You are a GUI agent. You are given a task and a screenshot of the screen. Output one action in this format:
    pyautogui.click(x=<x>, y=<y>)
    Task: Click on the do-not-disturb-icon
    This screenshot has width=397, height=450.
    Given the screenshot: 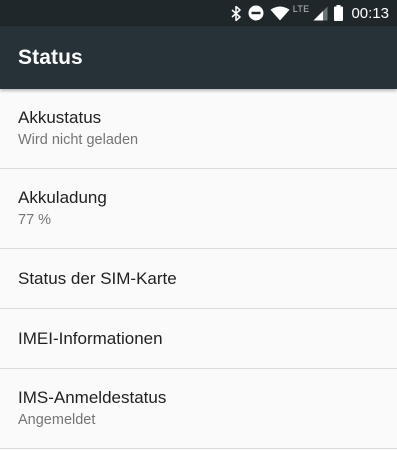 What is the action you would take?
    pyautogui.click(x=256, y=13)
    